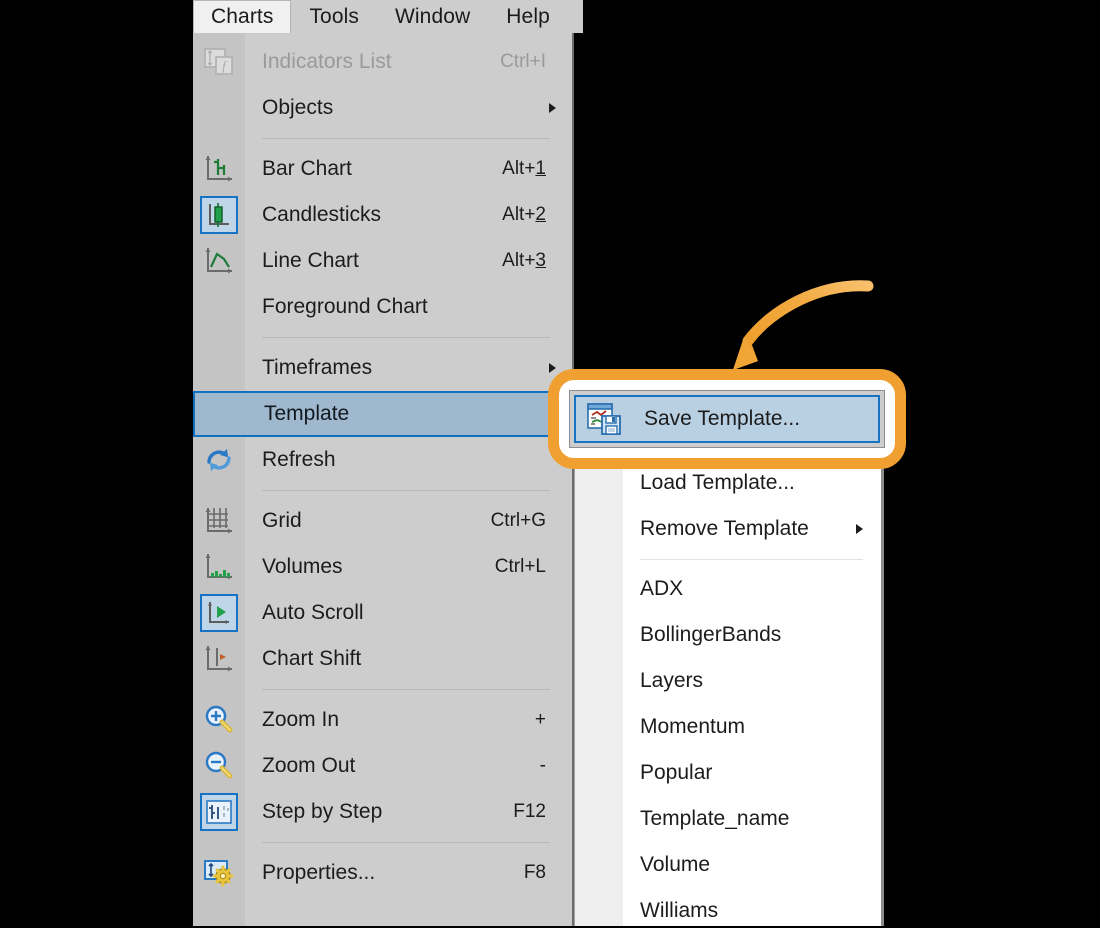 The image size is (1100, 928). What do you see at coordinates (219, 261) in the screenshot?
I see `line-chart-icon` at bounding box center [219, 261].